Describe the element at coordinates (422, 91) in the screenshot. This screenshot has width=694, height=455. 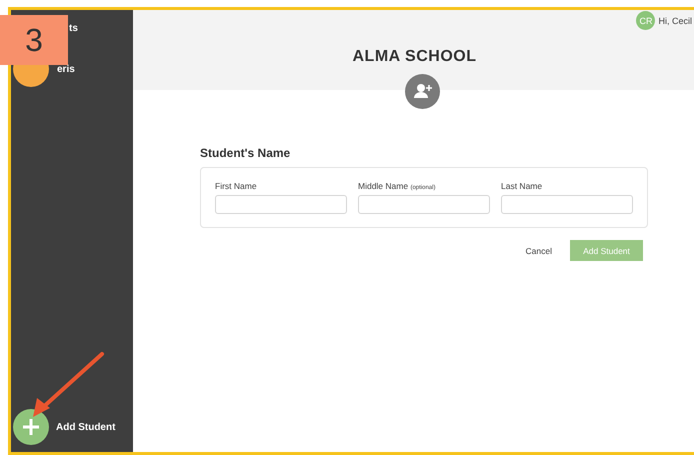
I see `add-person-icon` at that location.